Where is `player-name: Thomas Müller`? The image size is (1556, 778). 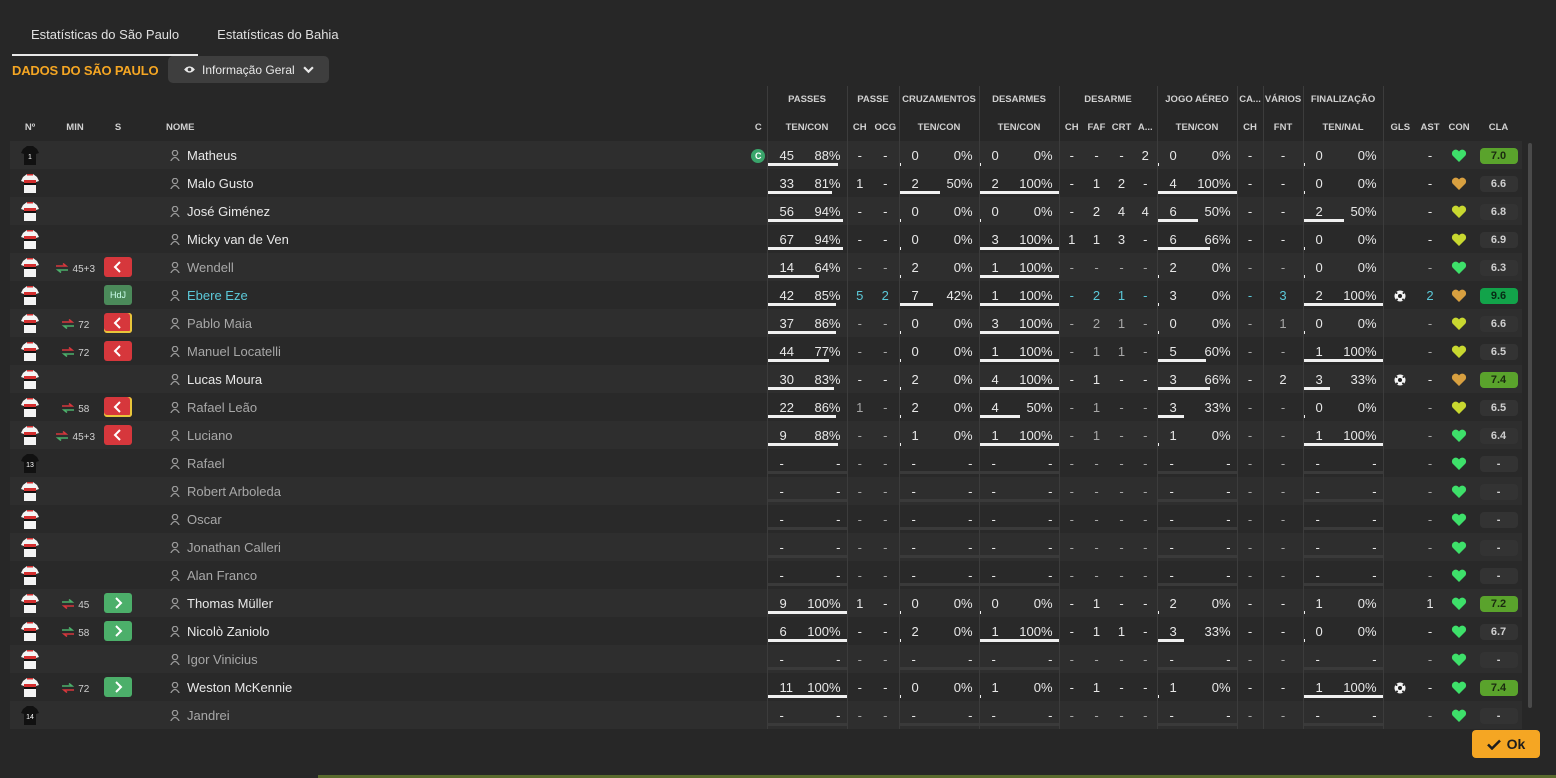 player-name: Thomas Müller is located at coordinates (230, 603).